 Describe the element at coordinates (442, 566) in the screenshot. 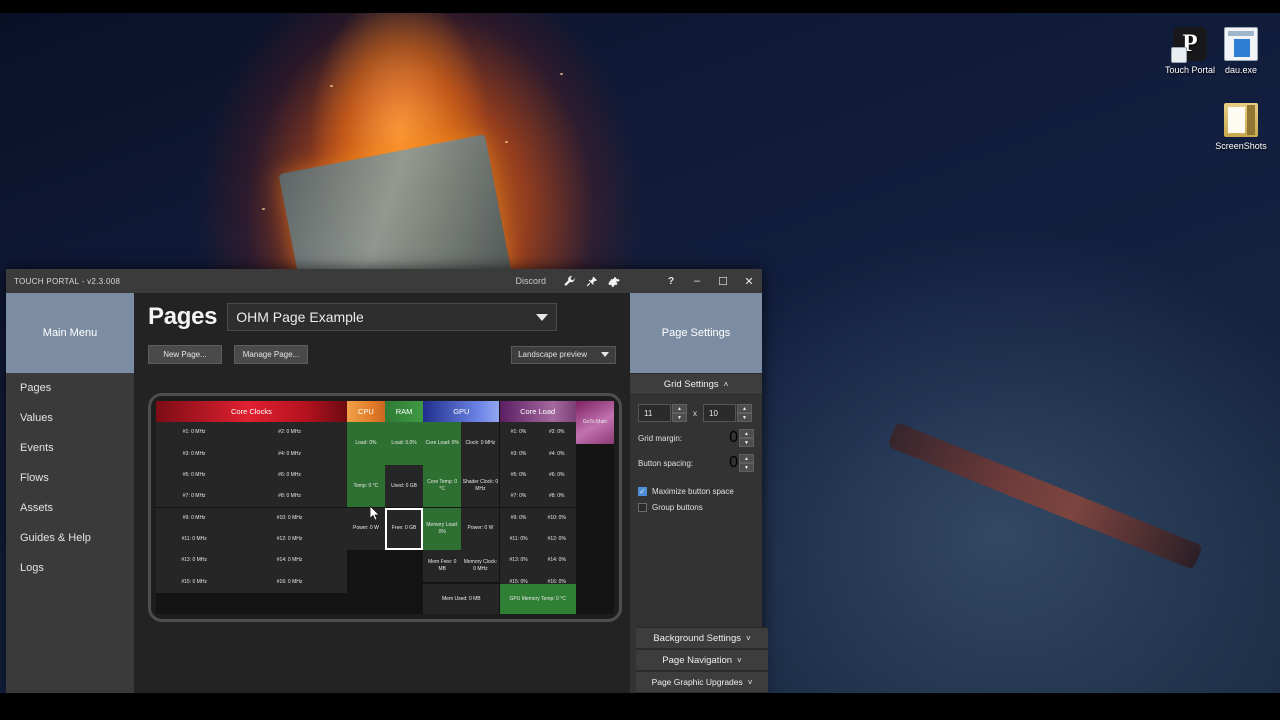

I see `gpu-mem-free: Mem Free: 0 MB` at that location.